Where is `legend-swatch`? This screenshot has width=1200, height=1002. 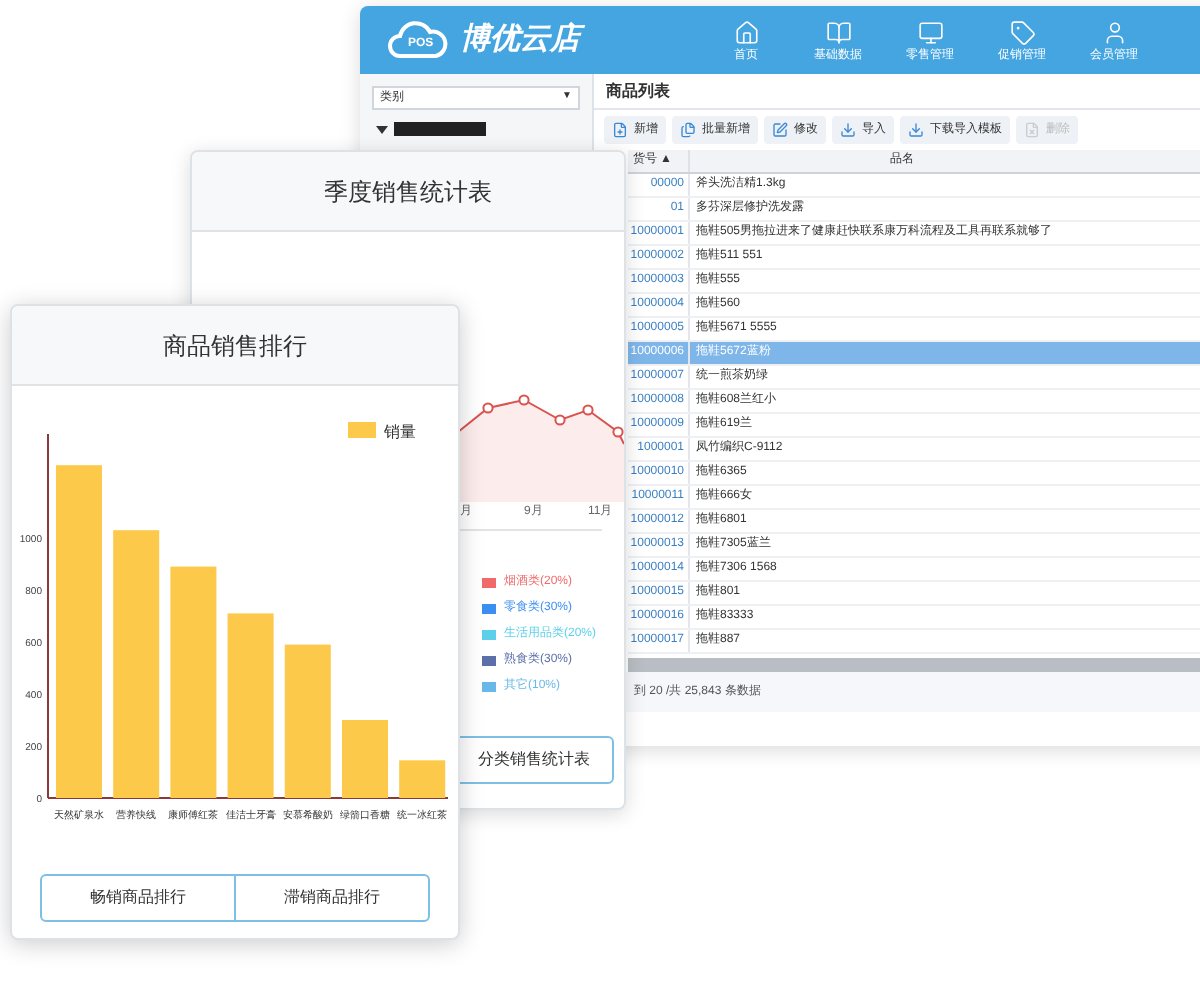 legend-swatch is located at coordinates (362, 430).